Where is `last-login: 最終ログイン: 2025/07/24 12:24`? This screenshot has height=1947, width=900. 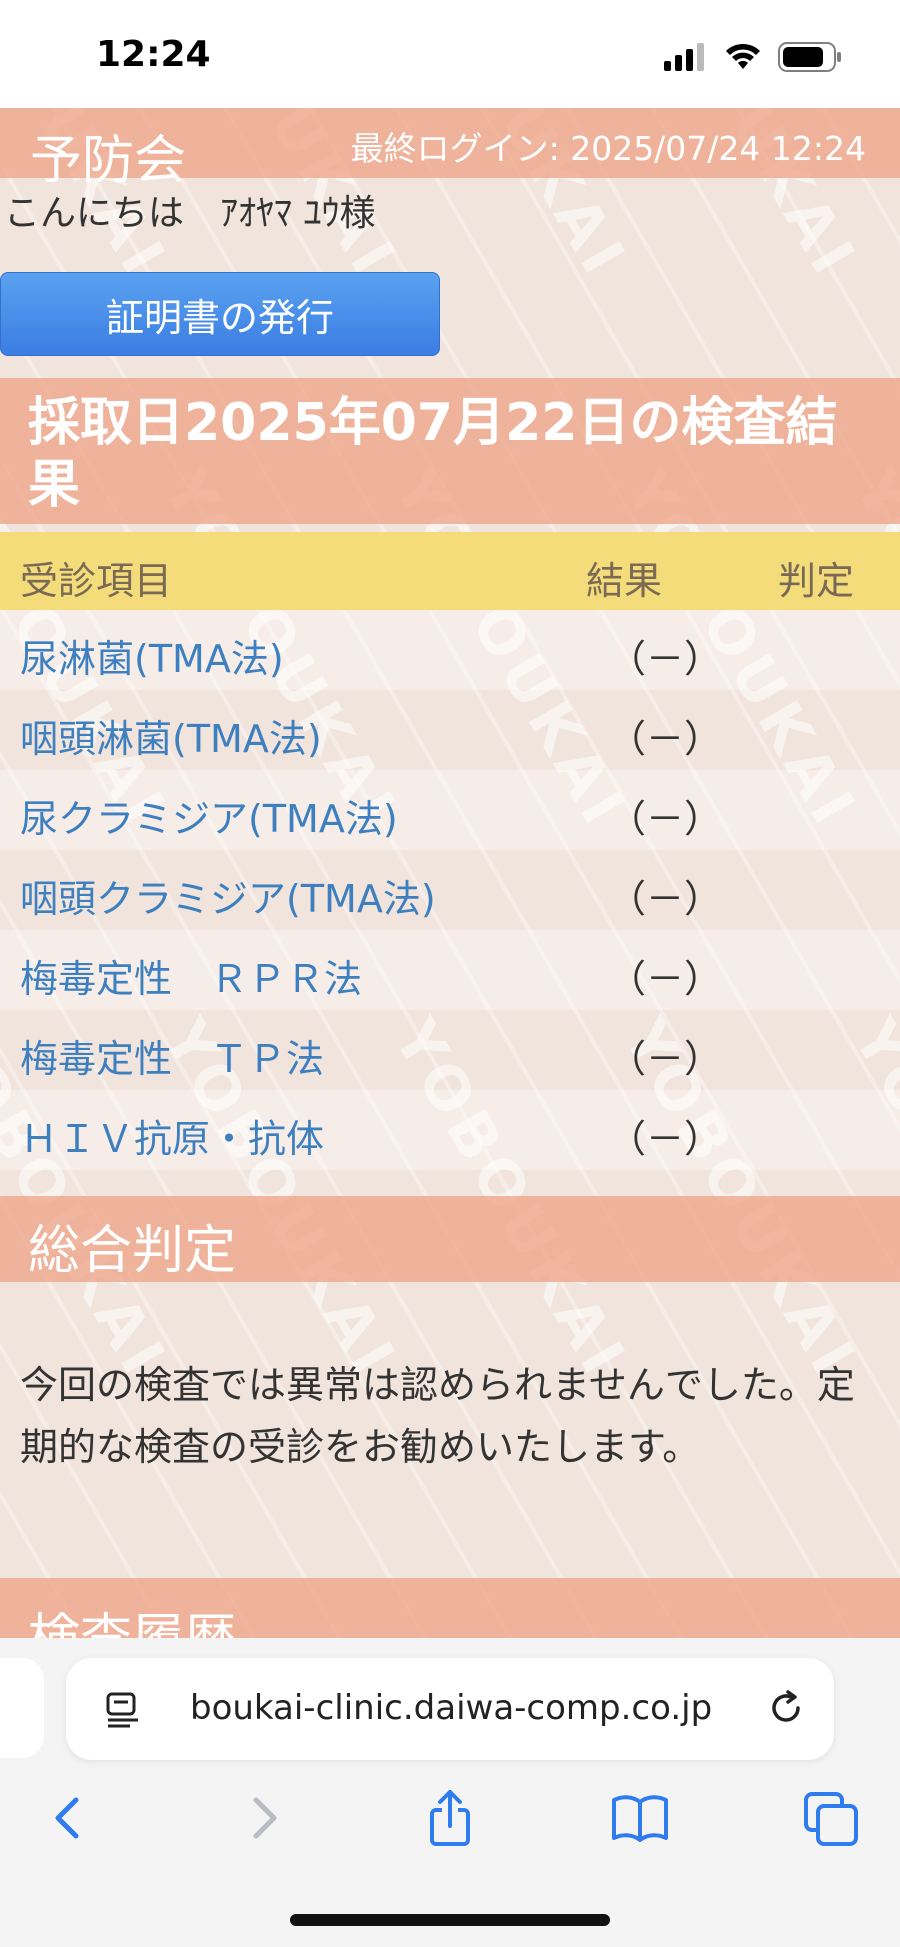 last-login: 最終ログイン: 2025/07/24 12:24 is located at coordinates (608, 148).